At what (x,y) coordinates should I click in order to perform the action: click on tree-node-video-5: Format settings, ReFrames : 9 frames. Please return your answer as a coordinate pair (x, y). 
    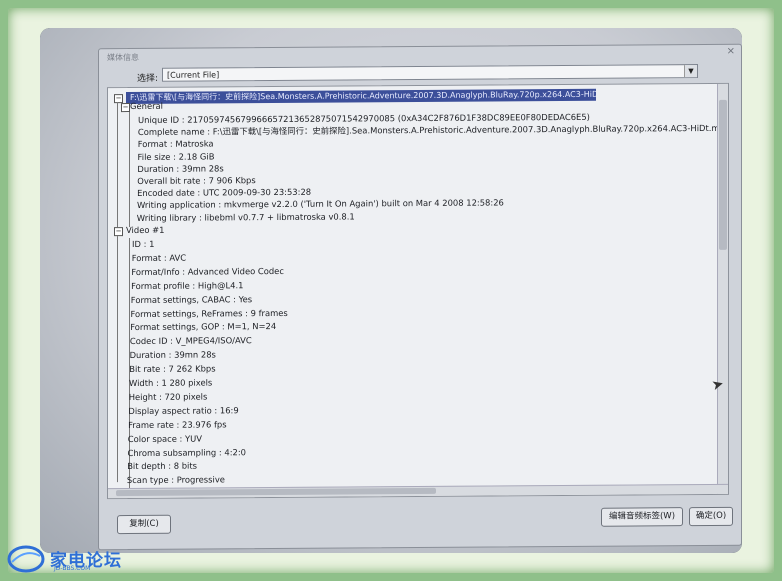
    Looking at the image, I should click on (209, 312).